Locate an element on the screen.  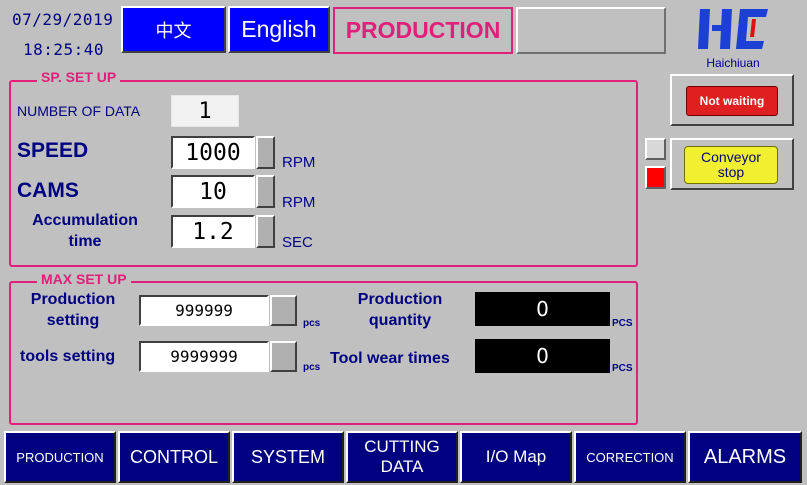
screen-title: PRODUCTION is located at coordinates (423, 30).